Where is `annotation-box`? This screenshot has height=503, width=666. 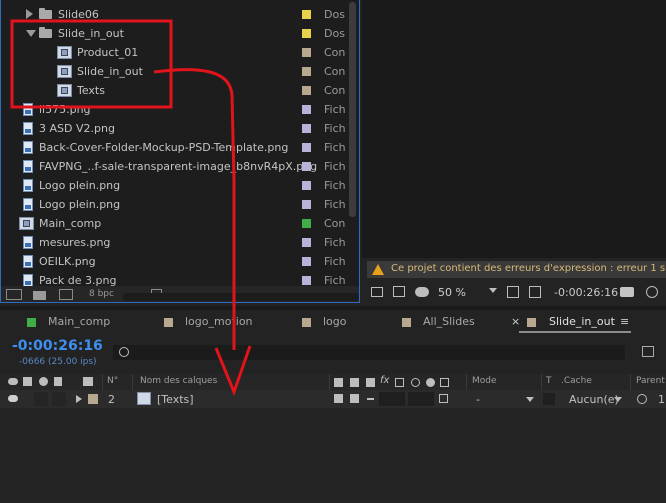
annotation-box is located at coordinates (91, 64).